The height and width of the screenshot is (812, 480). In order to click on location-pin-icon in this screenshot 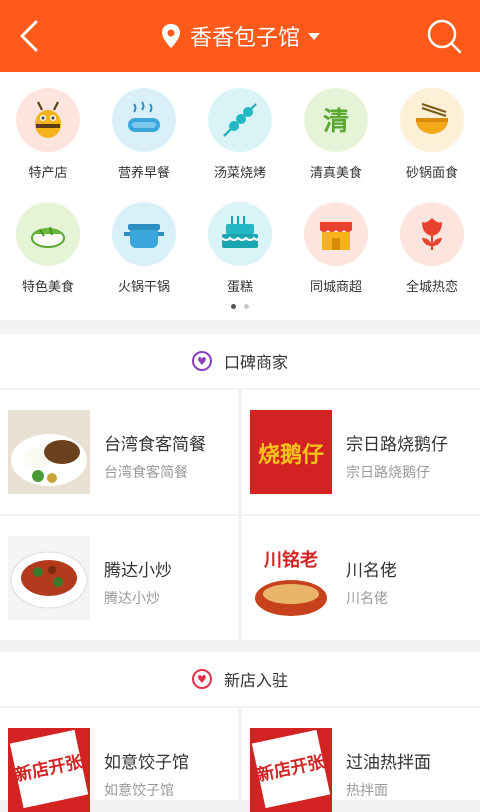, I will do `click(170, 36)`.